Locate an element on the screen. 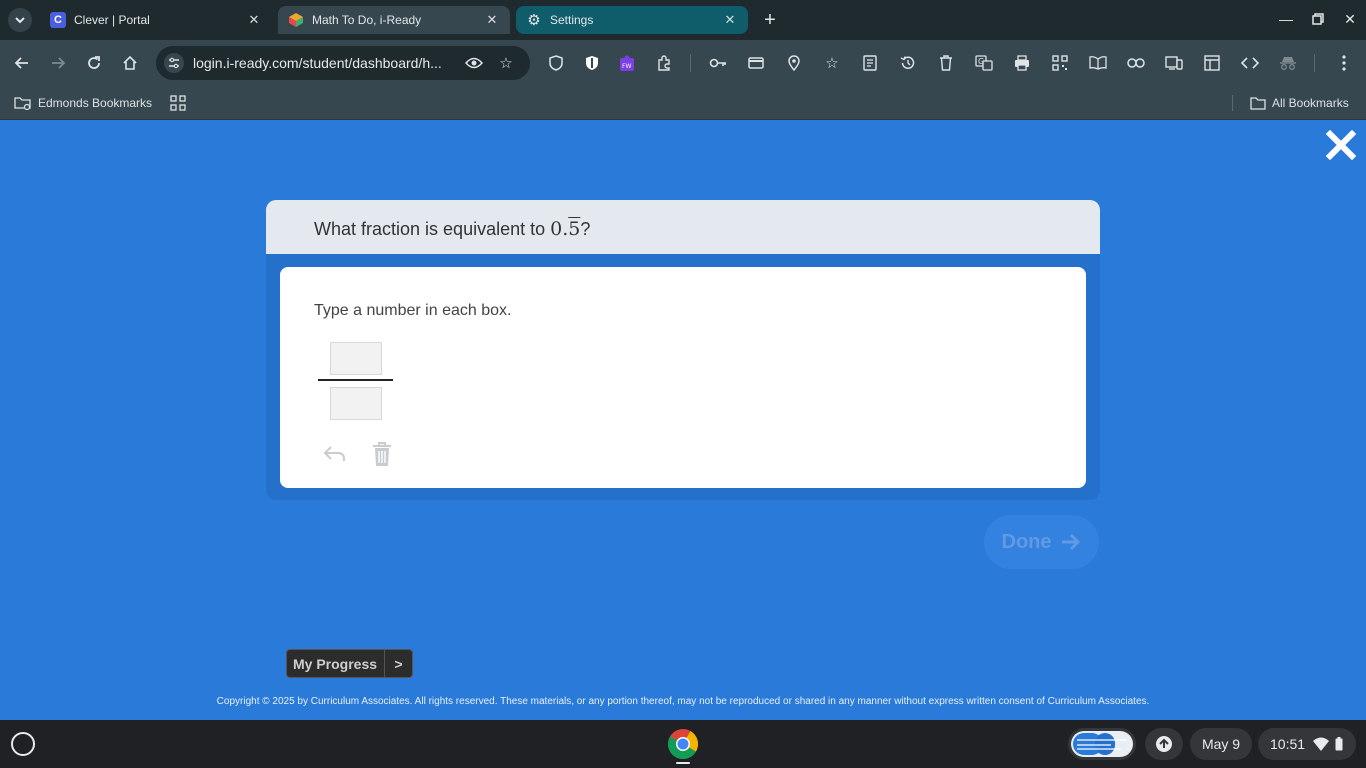 This screenshot has width=1366, height=768. wifi-icon is located at coordinates (1321, 744).